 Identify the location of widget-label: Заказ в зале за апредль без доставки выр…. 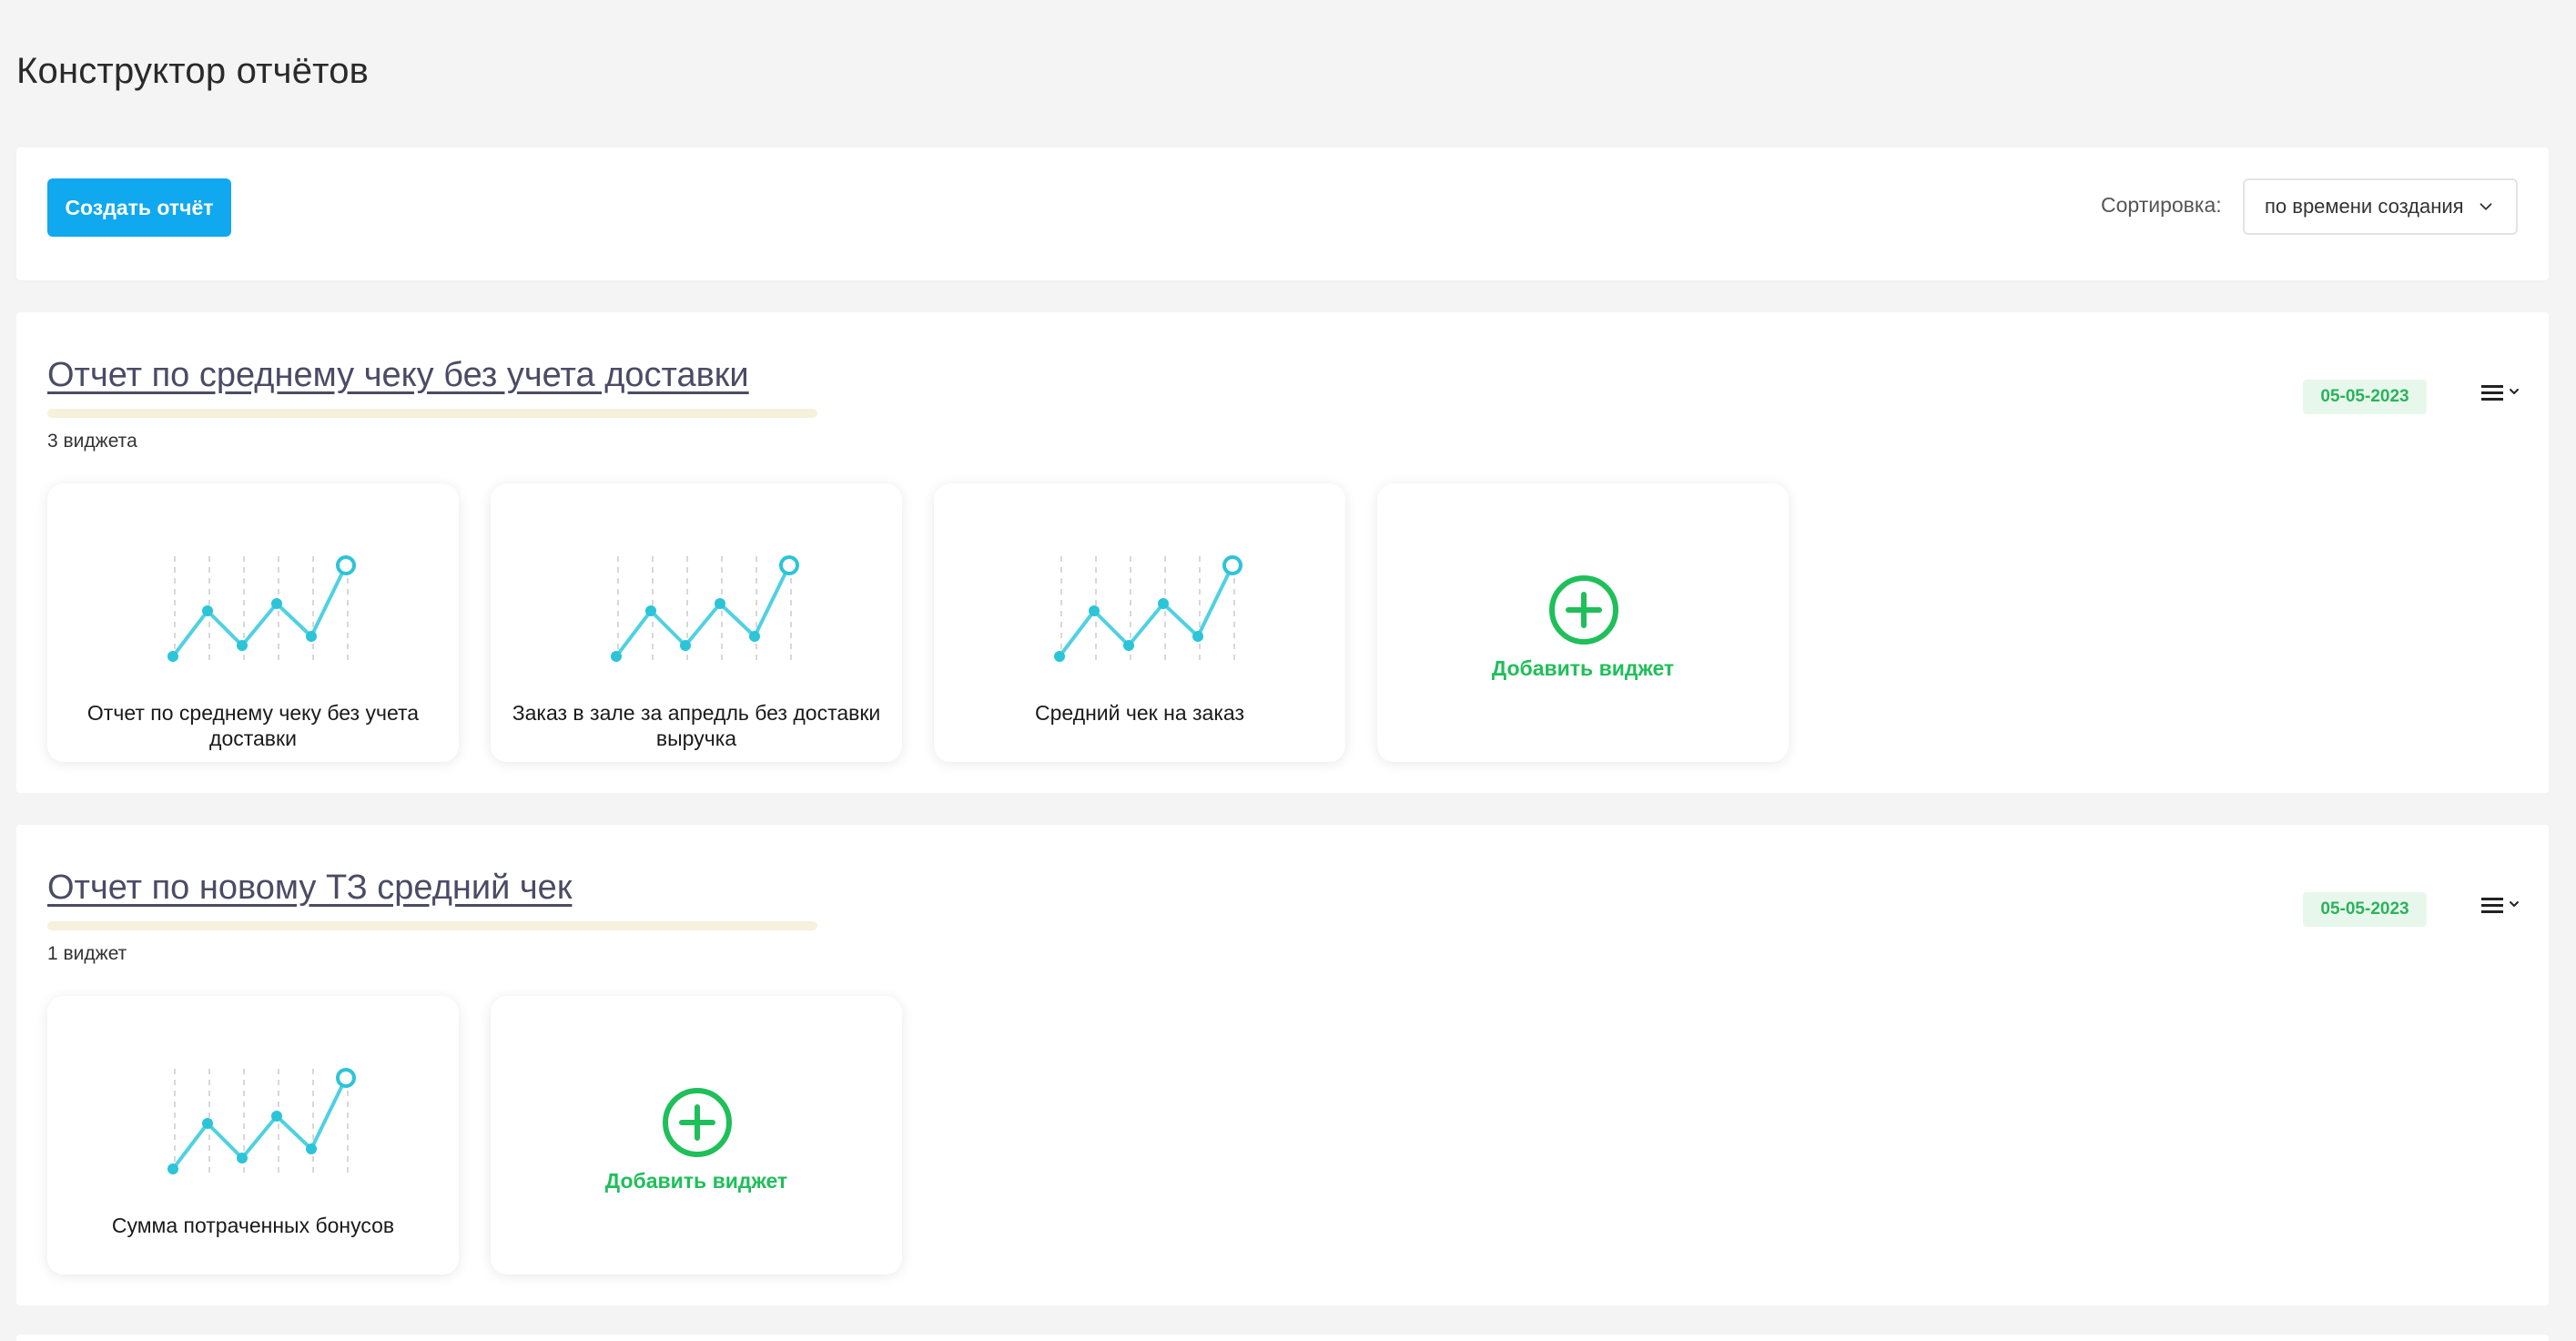
(696, 725).